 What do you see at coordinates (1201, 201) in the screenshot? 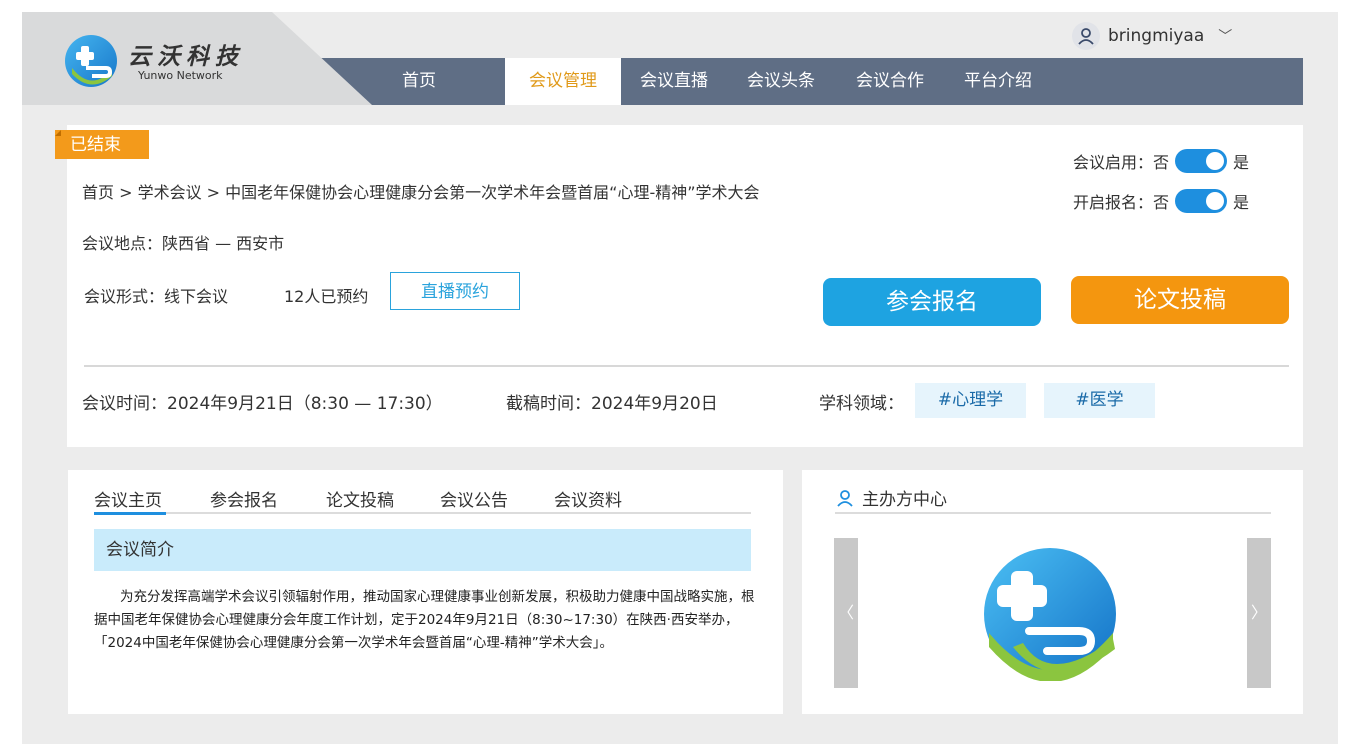
I see `toggle-signup` at bounding box center [1201, 201].